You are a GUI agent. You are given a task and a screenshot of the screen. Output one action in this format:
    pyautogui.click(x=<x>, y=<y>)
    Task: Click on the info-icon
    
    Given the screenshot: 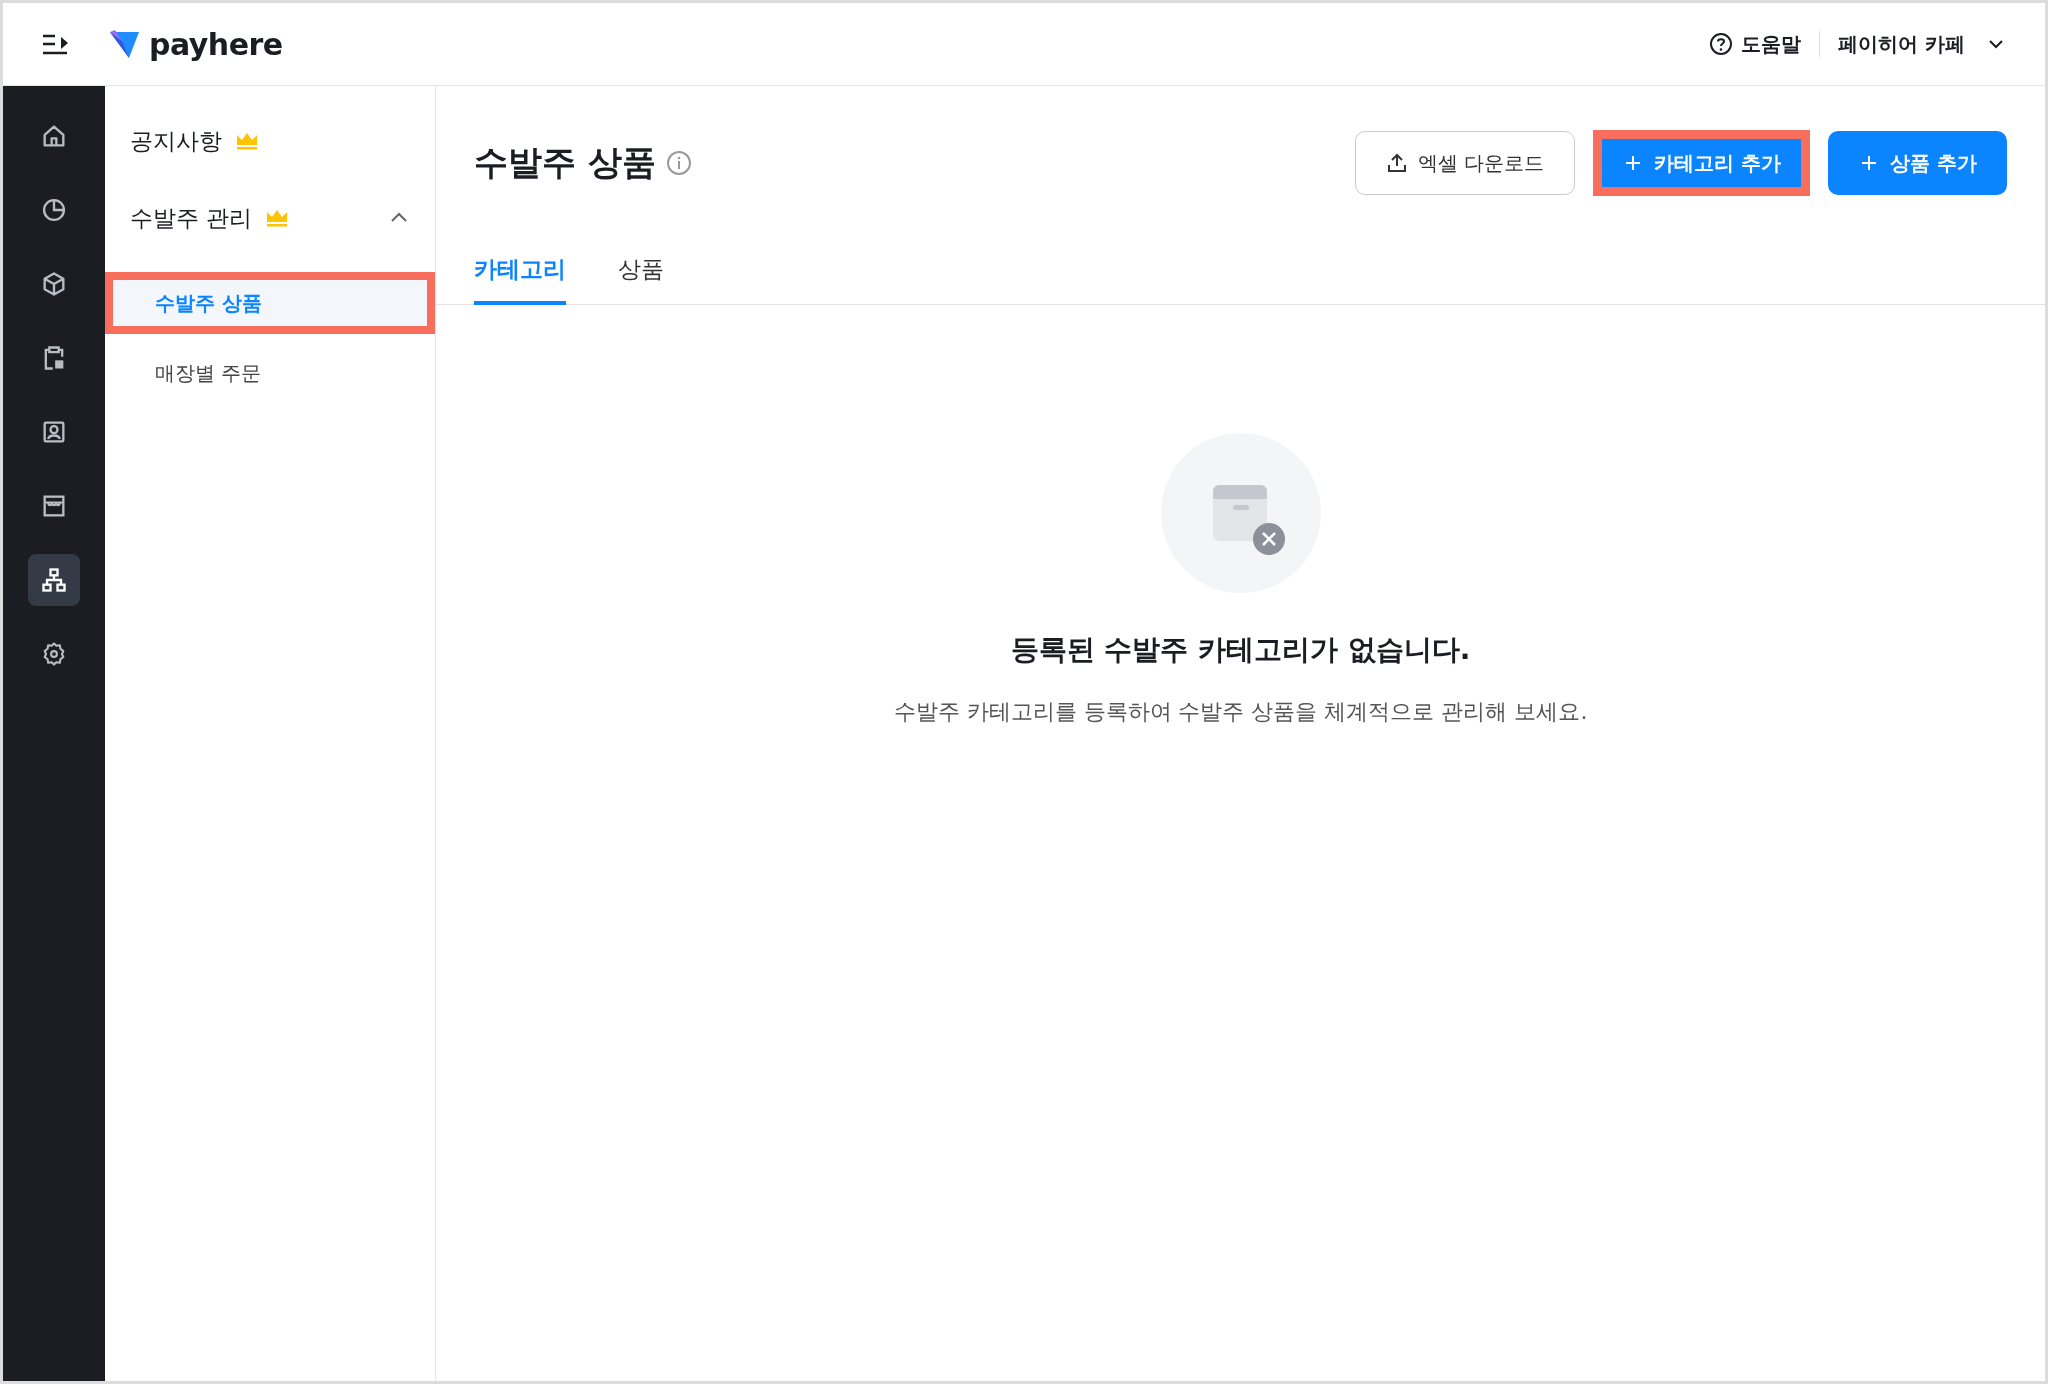 What is the action you would take?
    pyautogui.click(x=678, y=163)
    